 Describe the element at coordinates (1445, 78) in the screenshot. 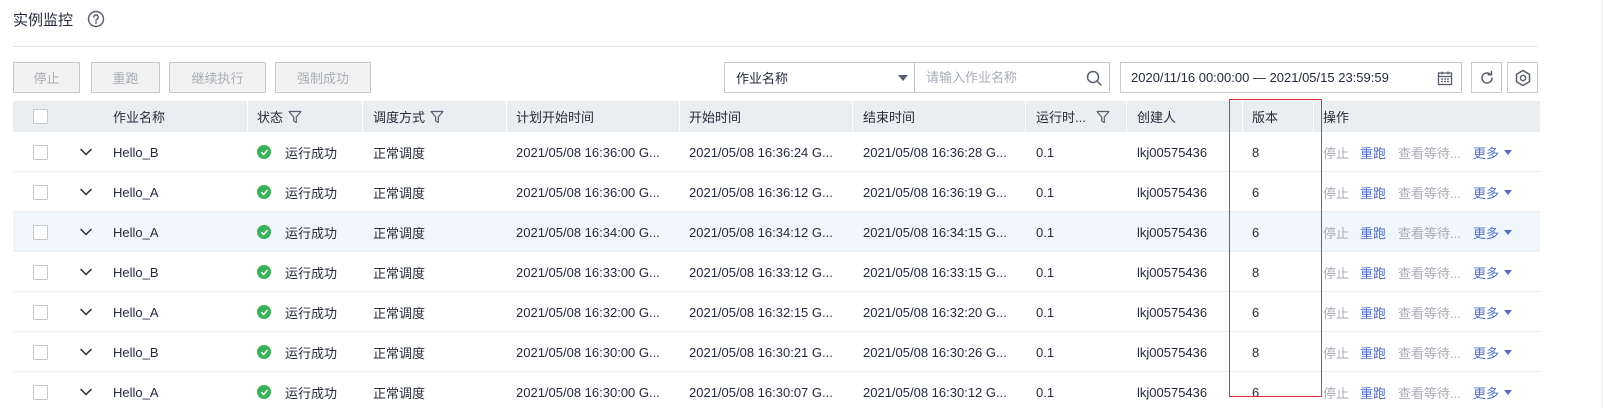

I see `calendar-icon` at that location.